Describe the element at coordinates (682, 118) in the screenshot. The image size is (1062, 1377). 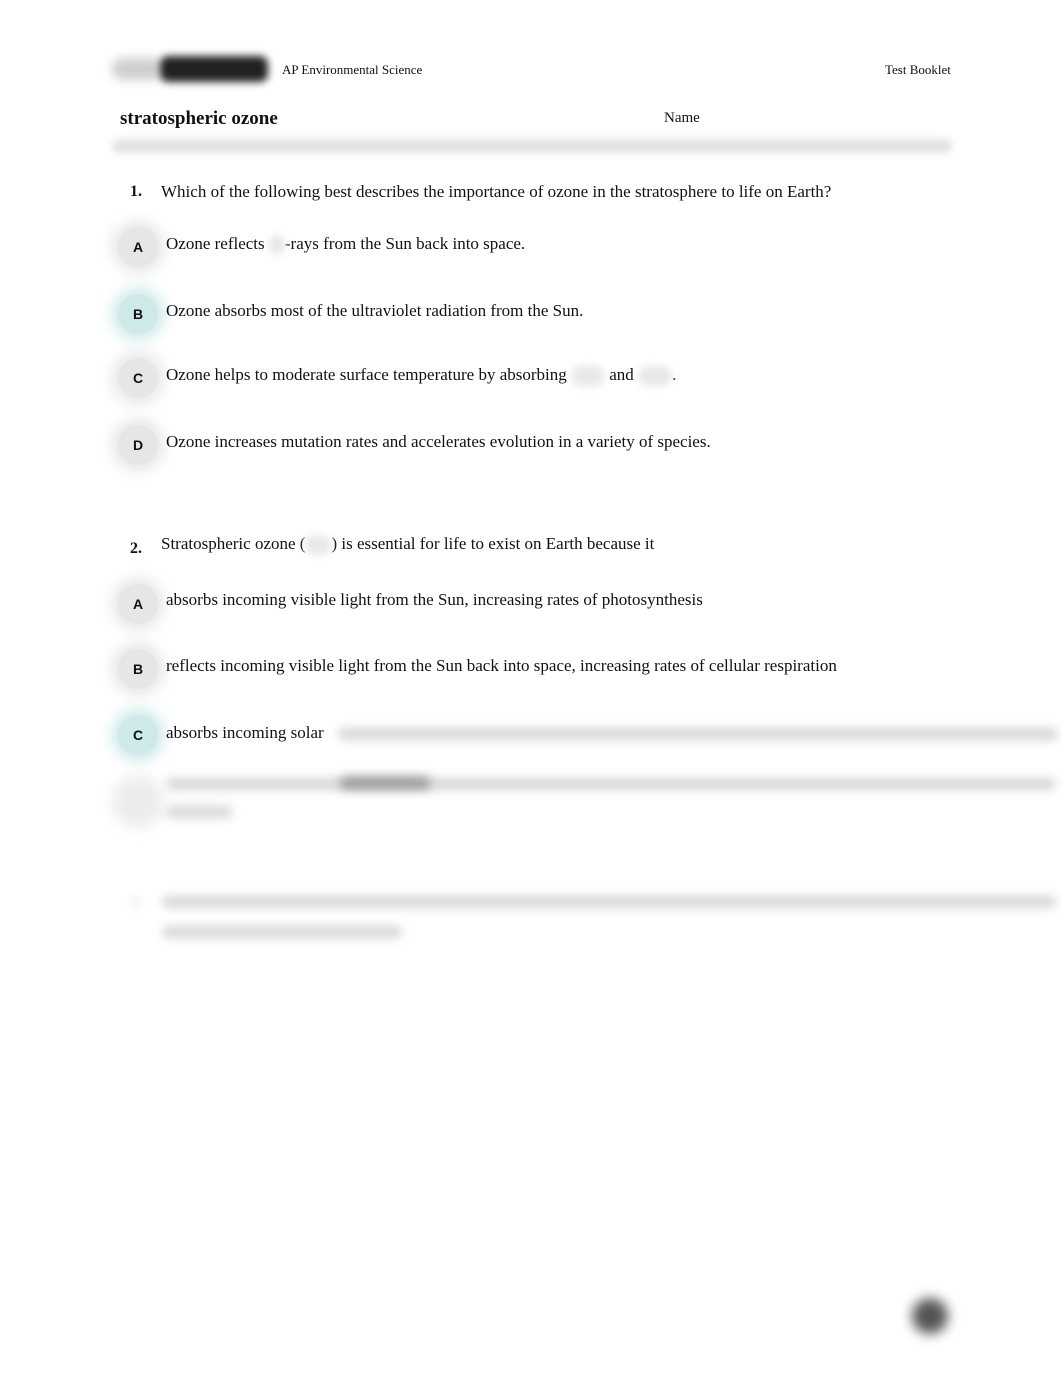
I see `name-label: Name` at that location.